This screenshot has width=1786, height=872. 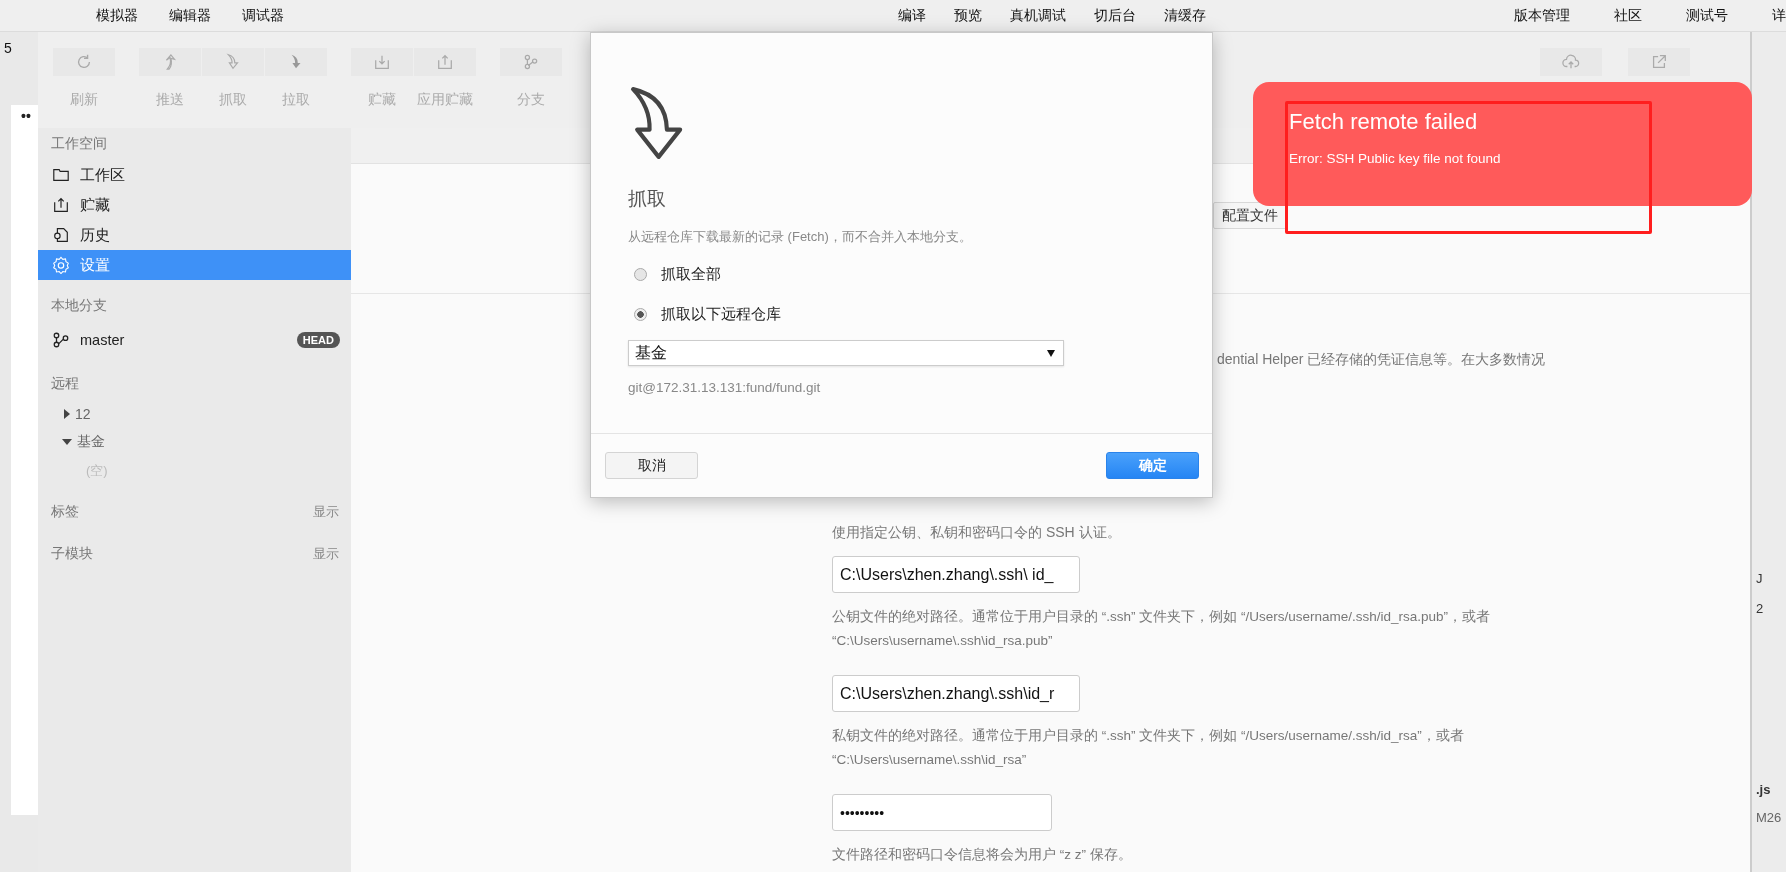 I want to click on dropdown-arrow-icon, so click(x=1051, y=353).